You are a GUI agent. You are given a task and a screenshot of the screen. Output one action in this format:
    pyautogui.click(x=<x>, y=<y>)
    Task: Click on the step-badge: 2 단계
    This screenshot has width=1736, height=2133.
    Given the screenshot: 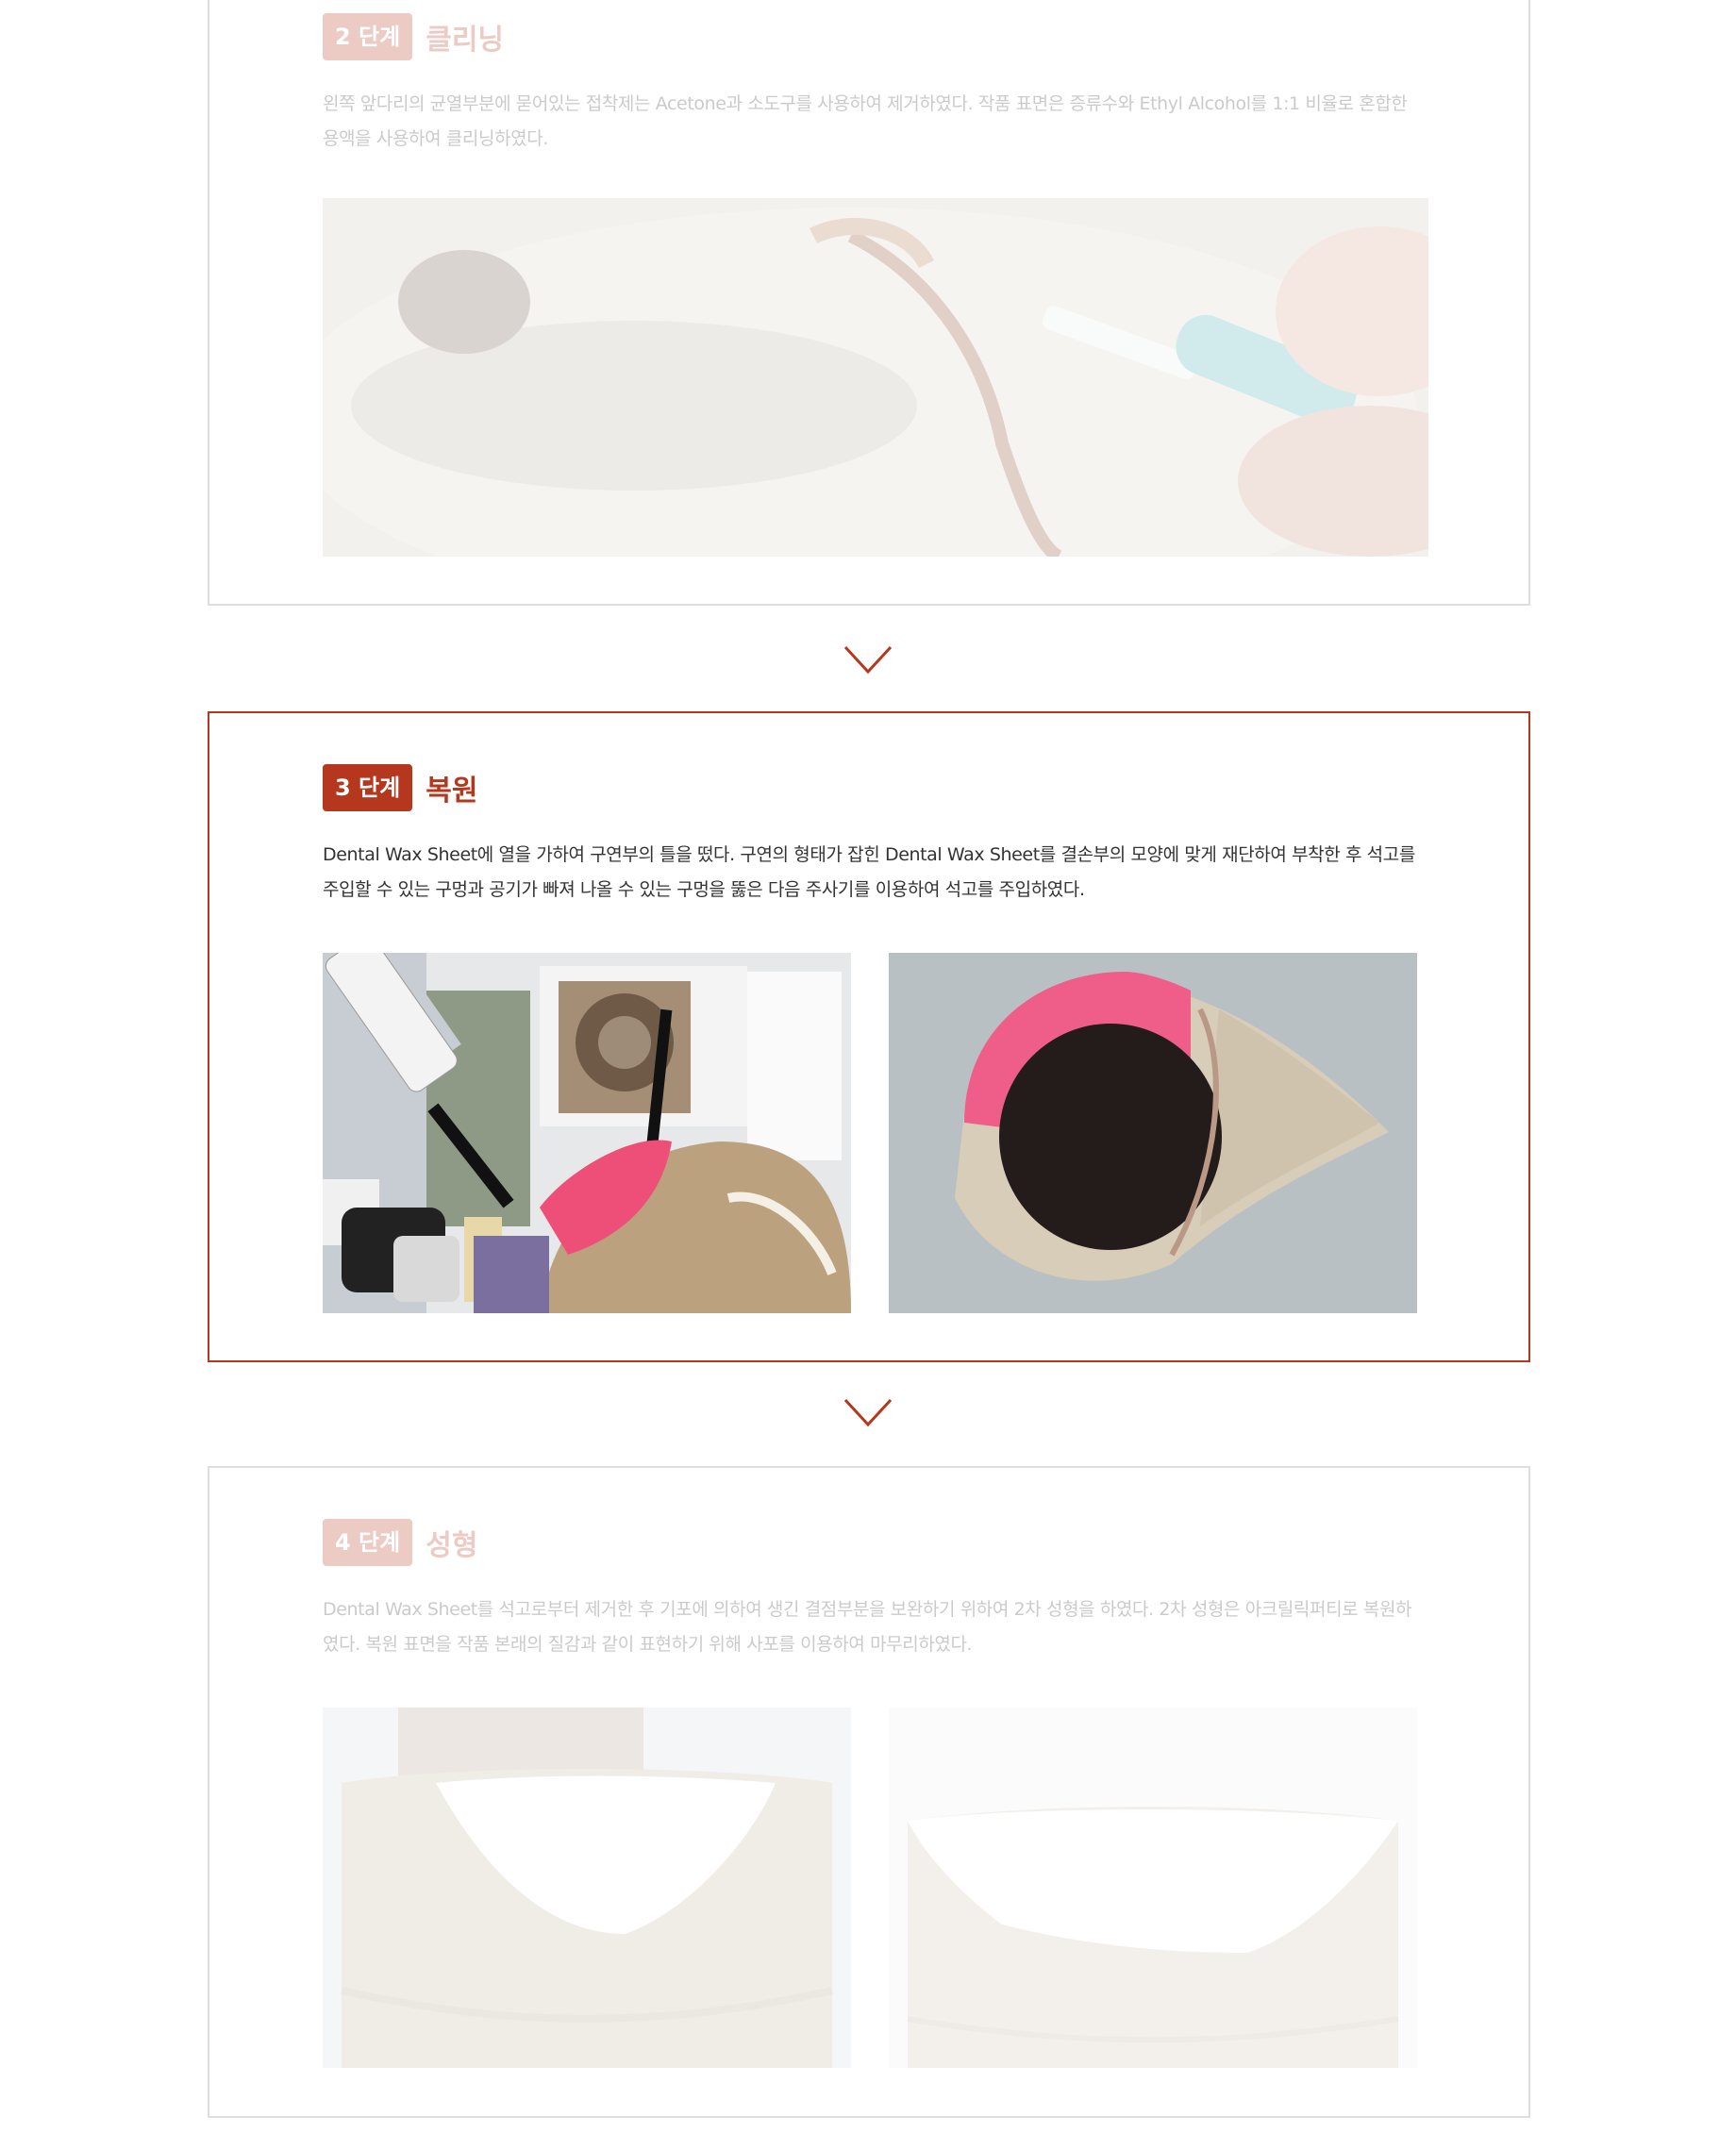 What is the action you would take?
    pyautogui.click(x=368, y=36)
    